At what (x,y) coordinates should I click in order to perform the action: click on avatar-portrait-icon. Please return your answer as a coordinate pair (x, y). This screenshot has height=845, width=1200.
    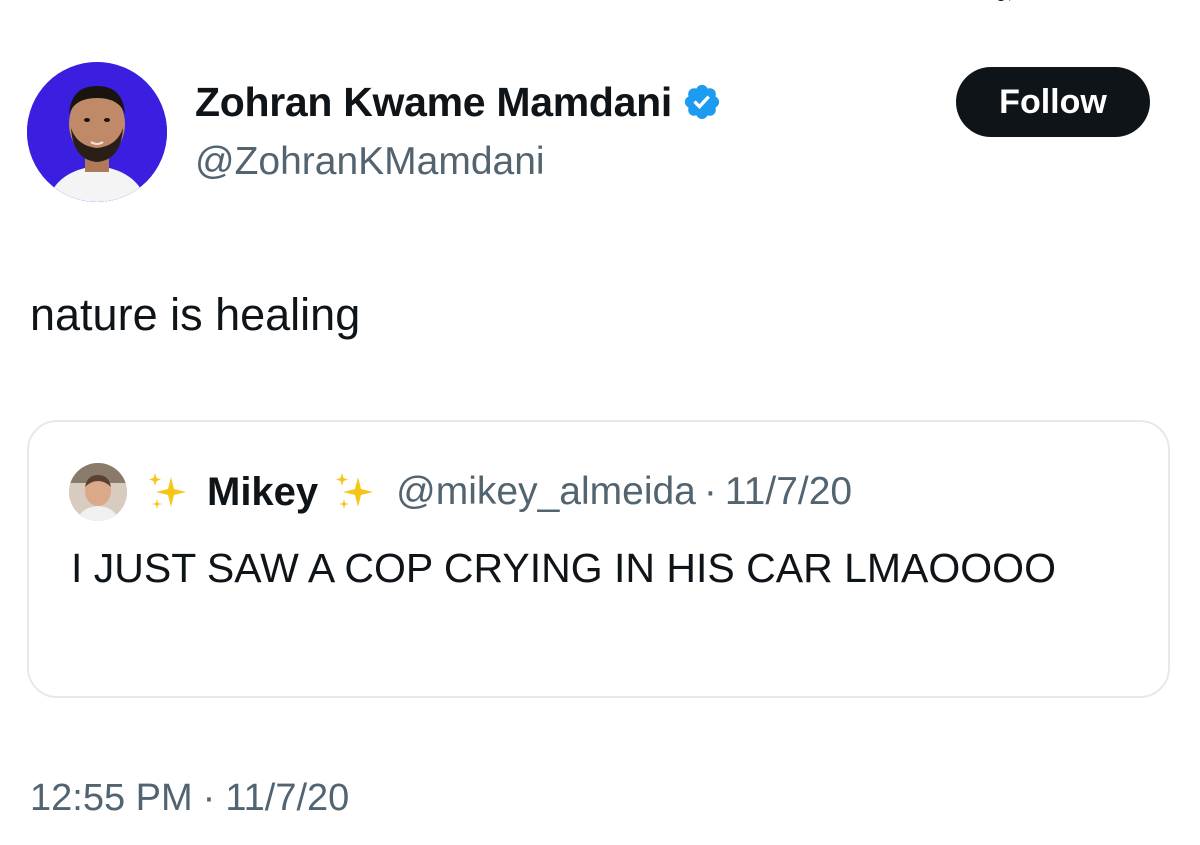
    Looking at the image, I should click on (97, 132).